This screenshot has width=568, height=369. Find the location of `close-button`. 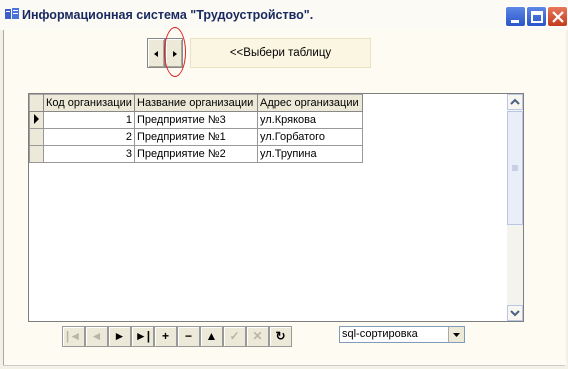

close-button is located at coordinates (557, 16).